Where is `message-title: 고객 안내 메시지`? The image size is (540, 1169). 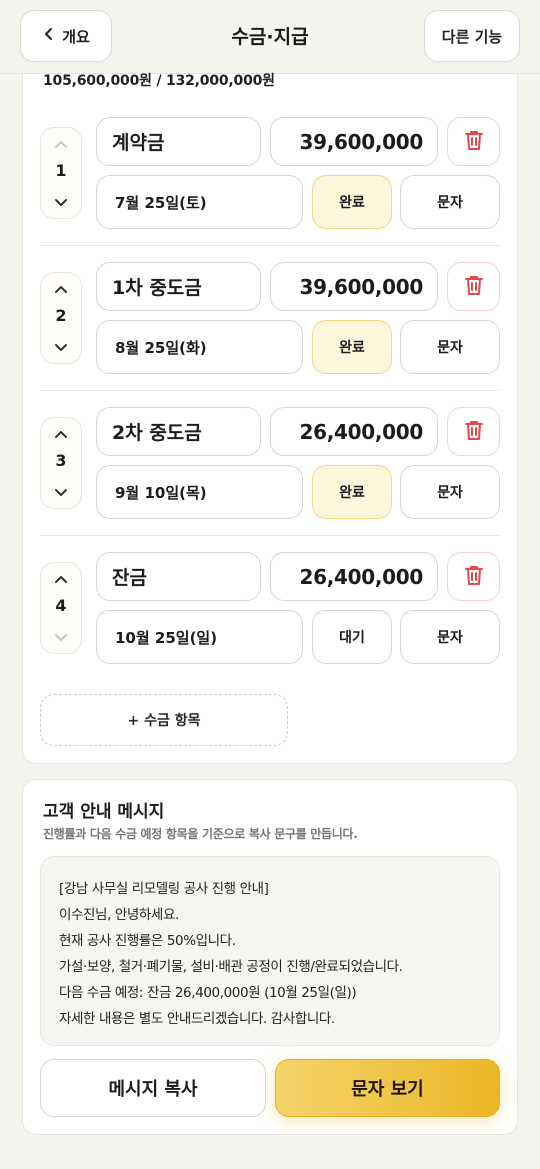 message-title: 고객 안내 메시지 is located at coordinates (104, 812).